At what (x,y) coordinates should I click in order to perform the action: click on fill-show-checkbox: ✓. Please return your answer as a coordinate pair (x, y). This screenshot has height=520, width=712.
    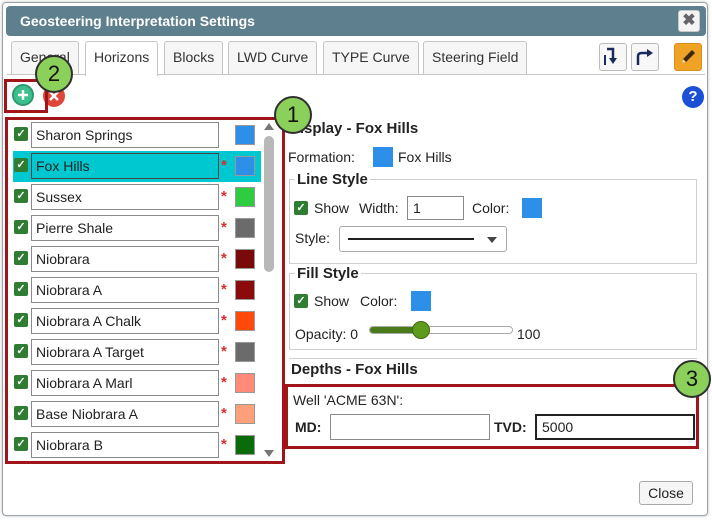
    Looking at the image, I should click on (301, 301).